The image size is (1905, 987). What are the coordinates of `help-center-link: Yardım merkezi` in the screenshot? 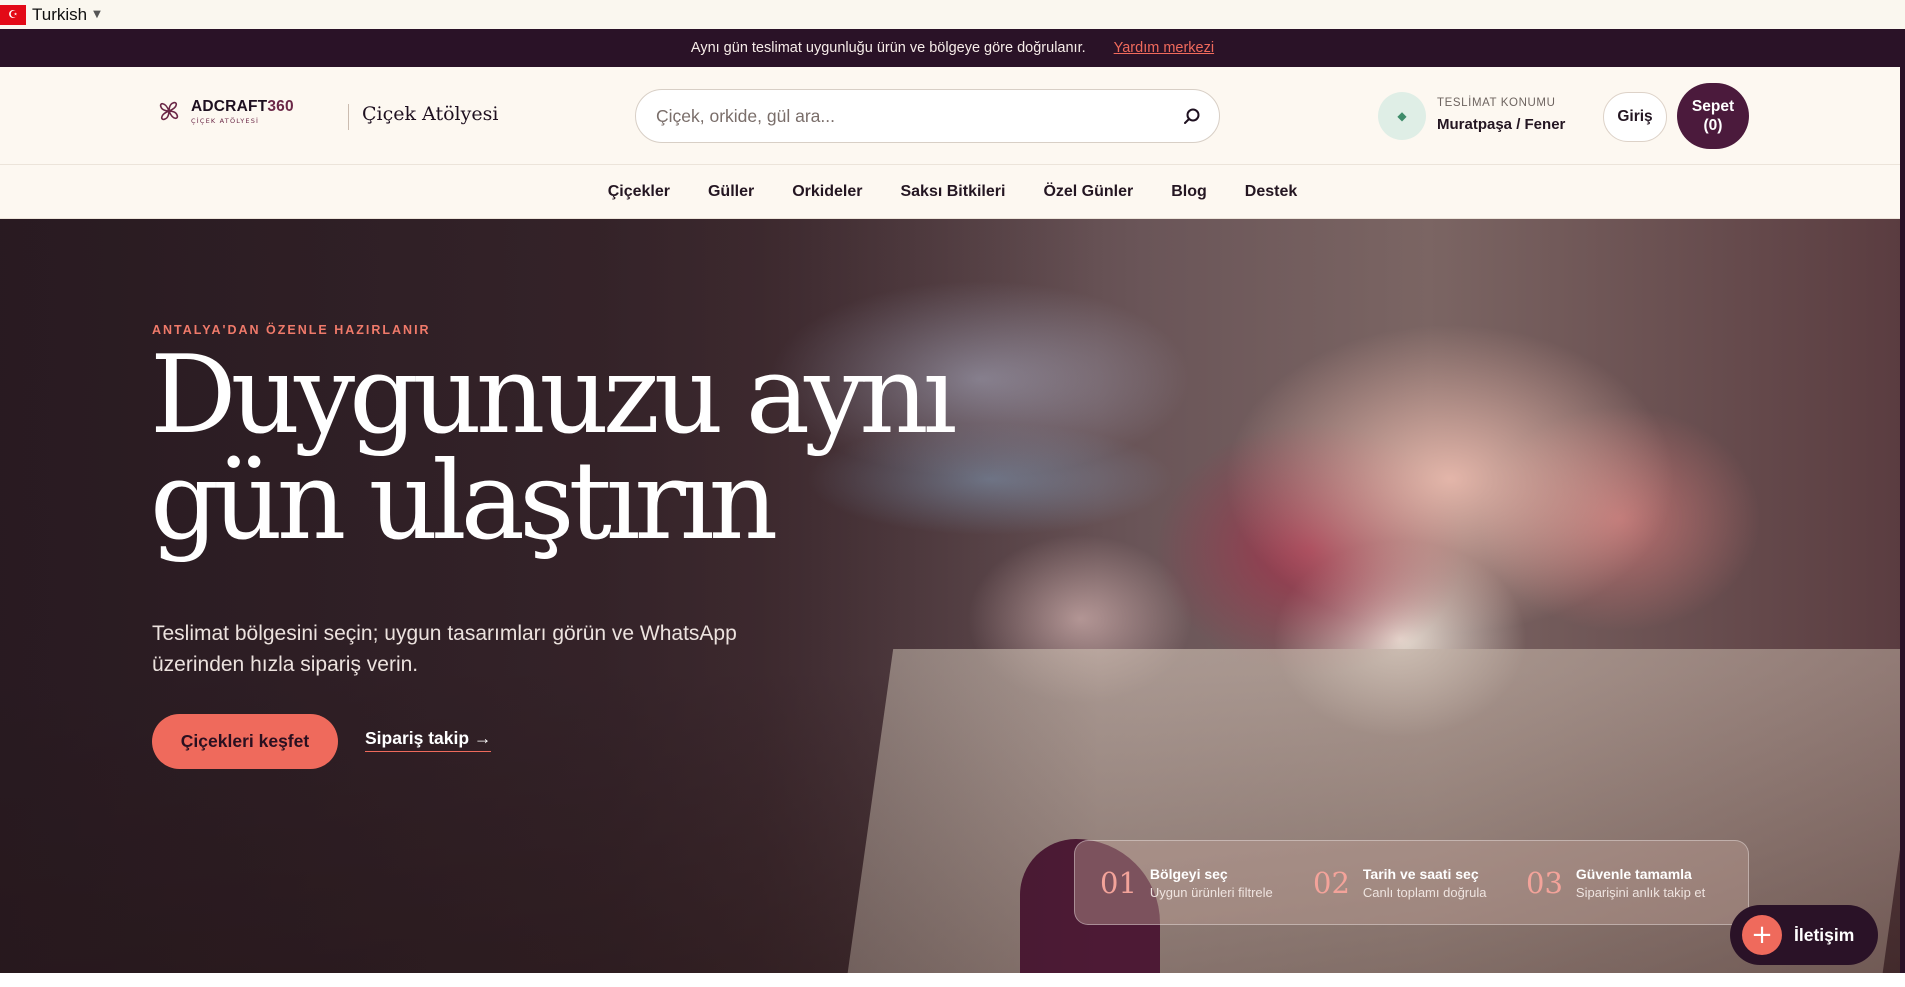 It's located at (1164, 48).